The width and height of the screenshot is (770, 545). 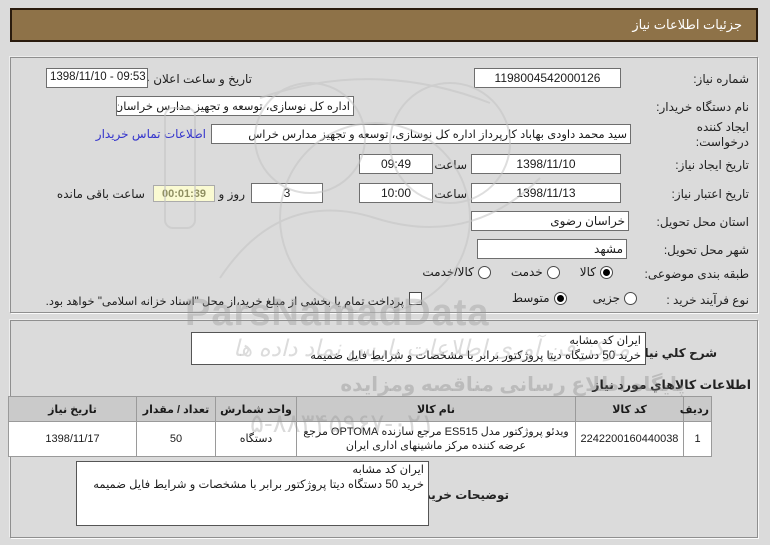 What do you see at coordinates (456, 272) in the screenshot?
I see `radio-option-goods-service: کالا/خدمت` at bounding box center [456, 272].